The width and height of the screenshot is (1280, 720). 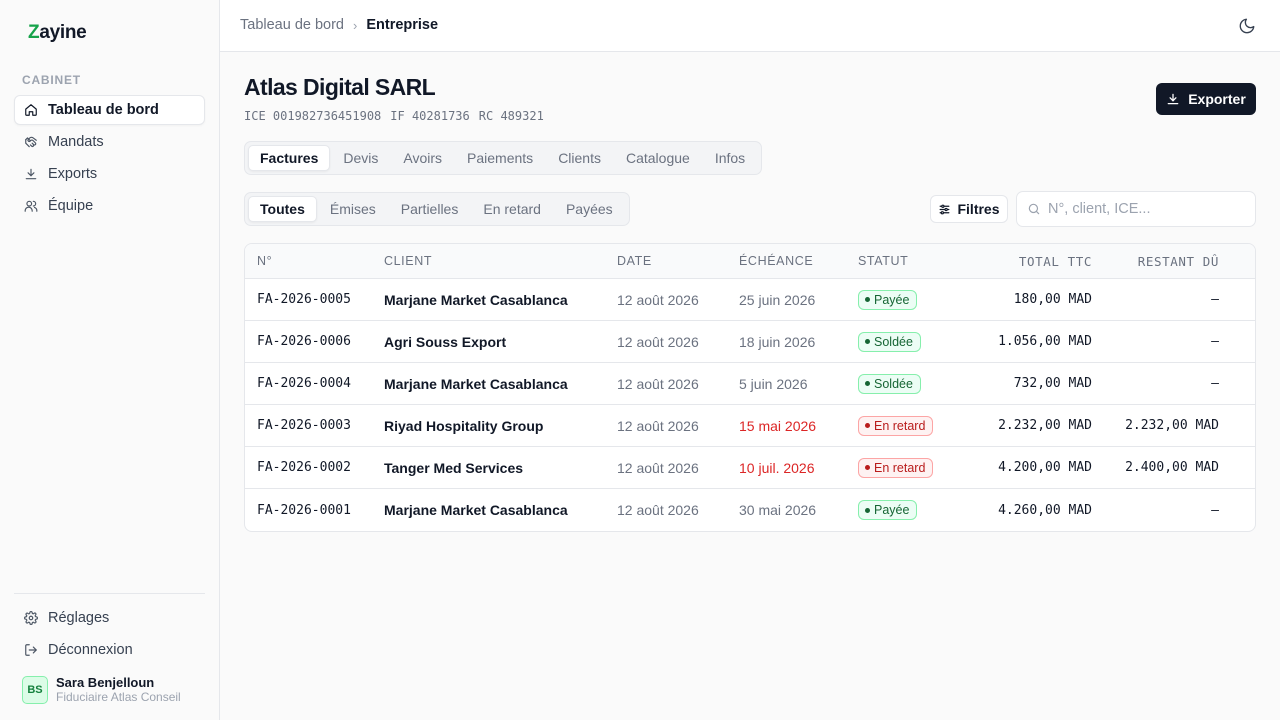 What do you see at coordinates (360, 158) in the screenshot?
I see `tab-devis: Devis` at bounding box center [360, 158].